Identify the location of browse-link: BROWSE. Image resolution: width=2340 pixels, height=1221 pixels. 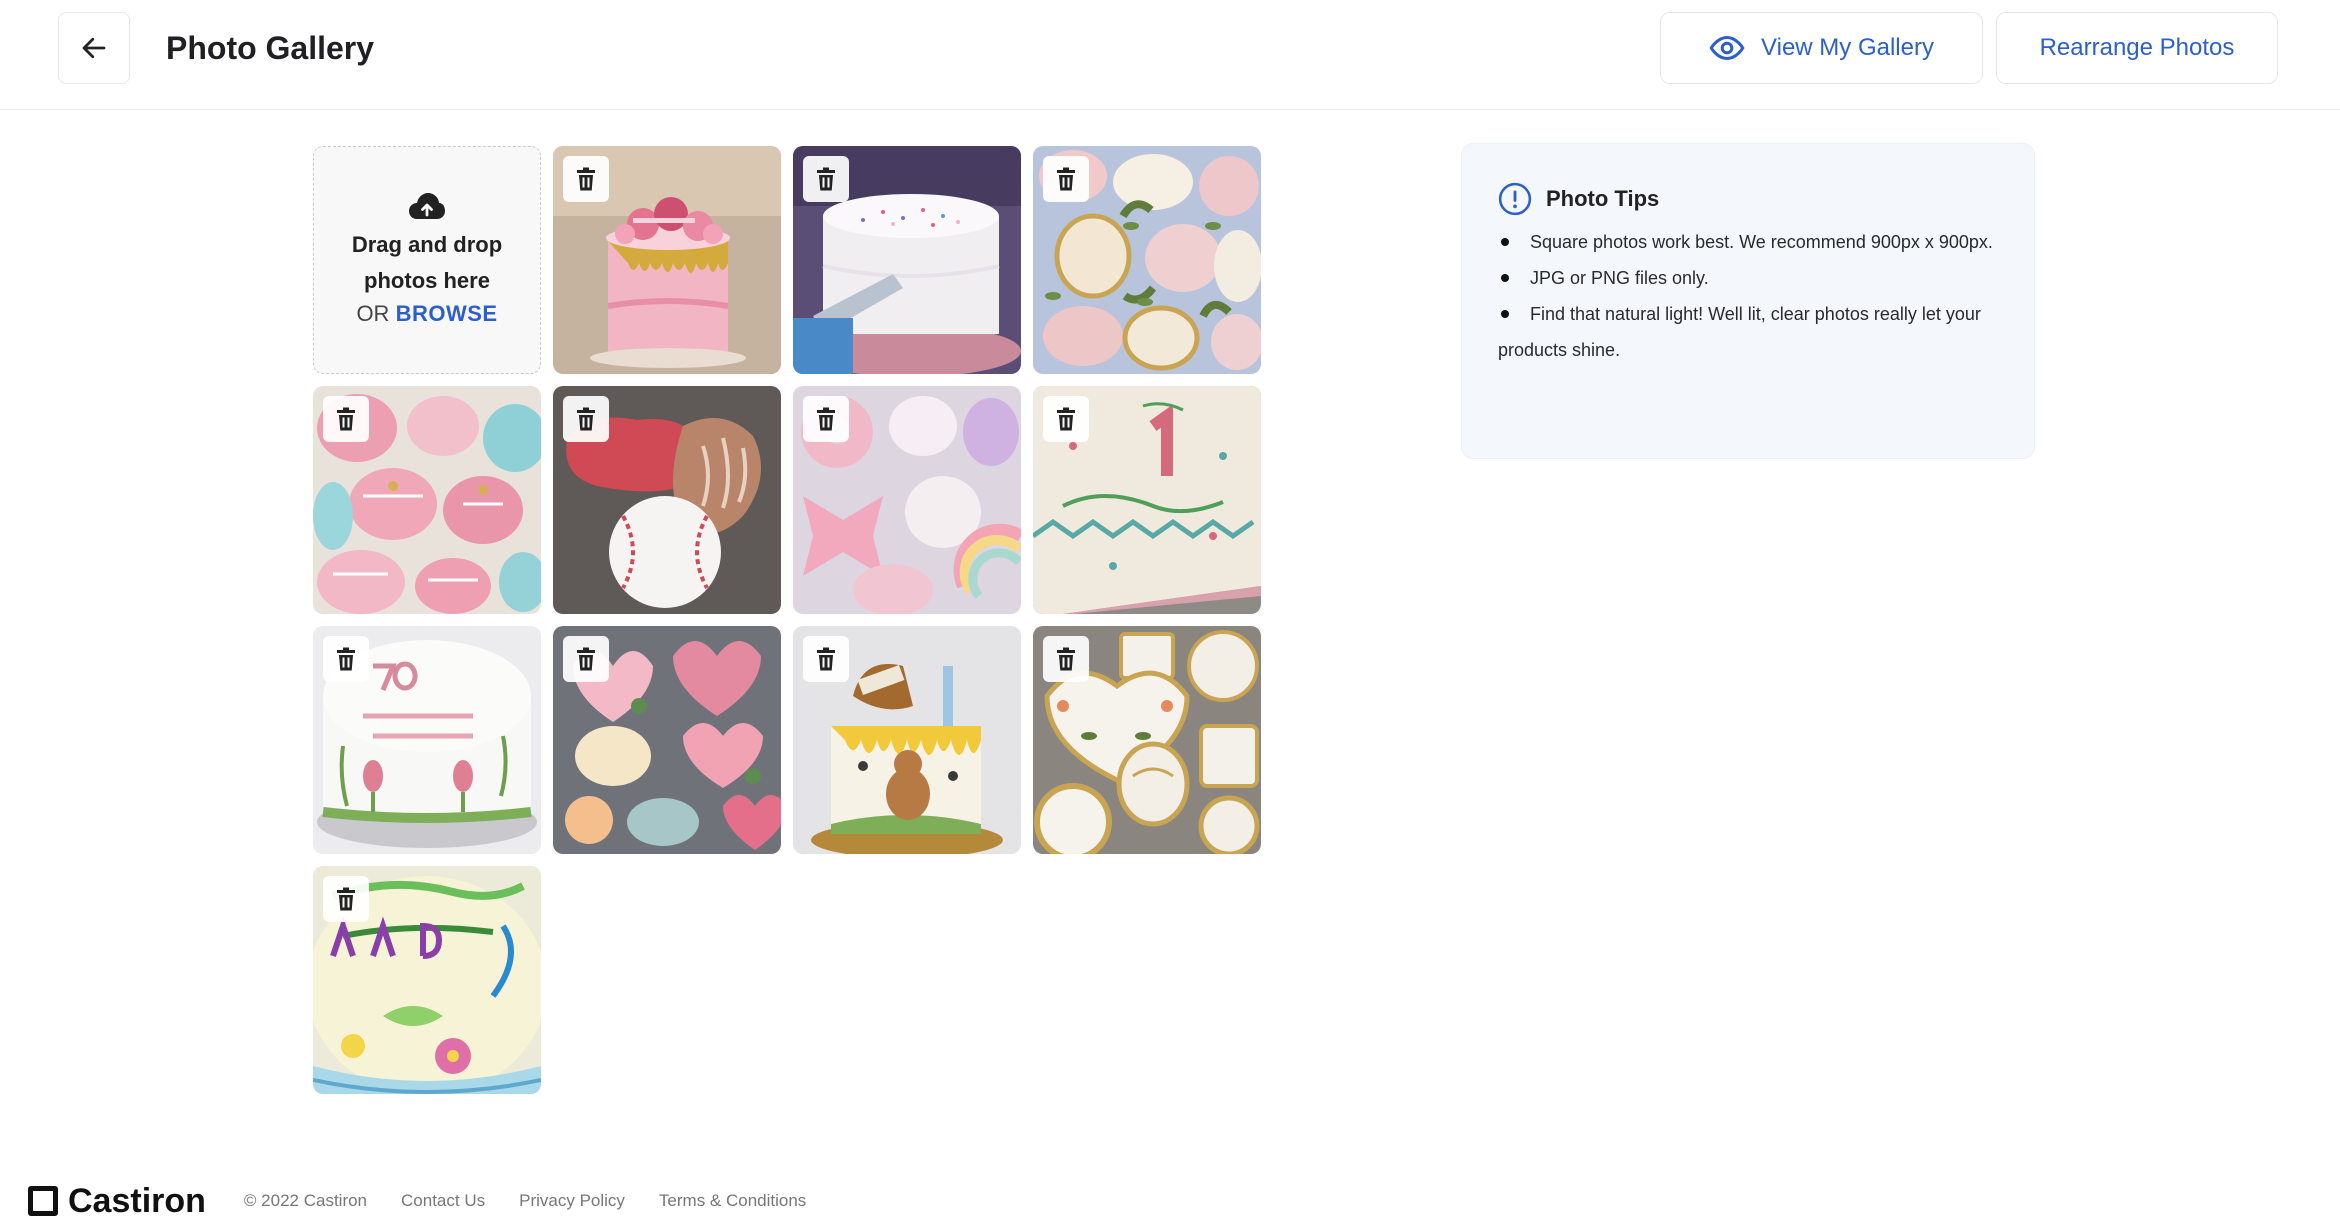
(447, 313).